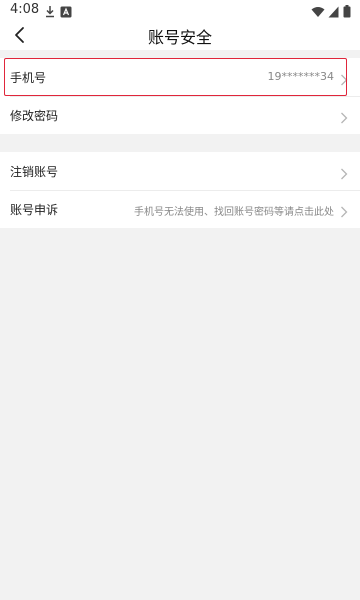  What do you see at coordinates (179, 37) in the screenshot?
I see `page-title: 账号安全` at bounding box center [179, 37].